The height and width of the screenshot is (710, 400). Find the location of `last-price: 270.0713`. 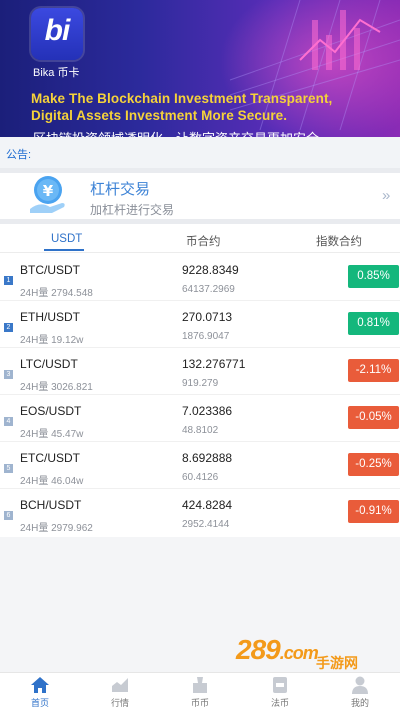

last-price: 270.0713 is located at coordinates (207, 317).